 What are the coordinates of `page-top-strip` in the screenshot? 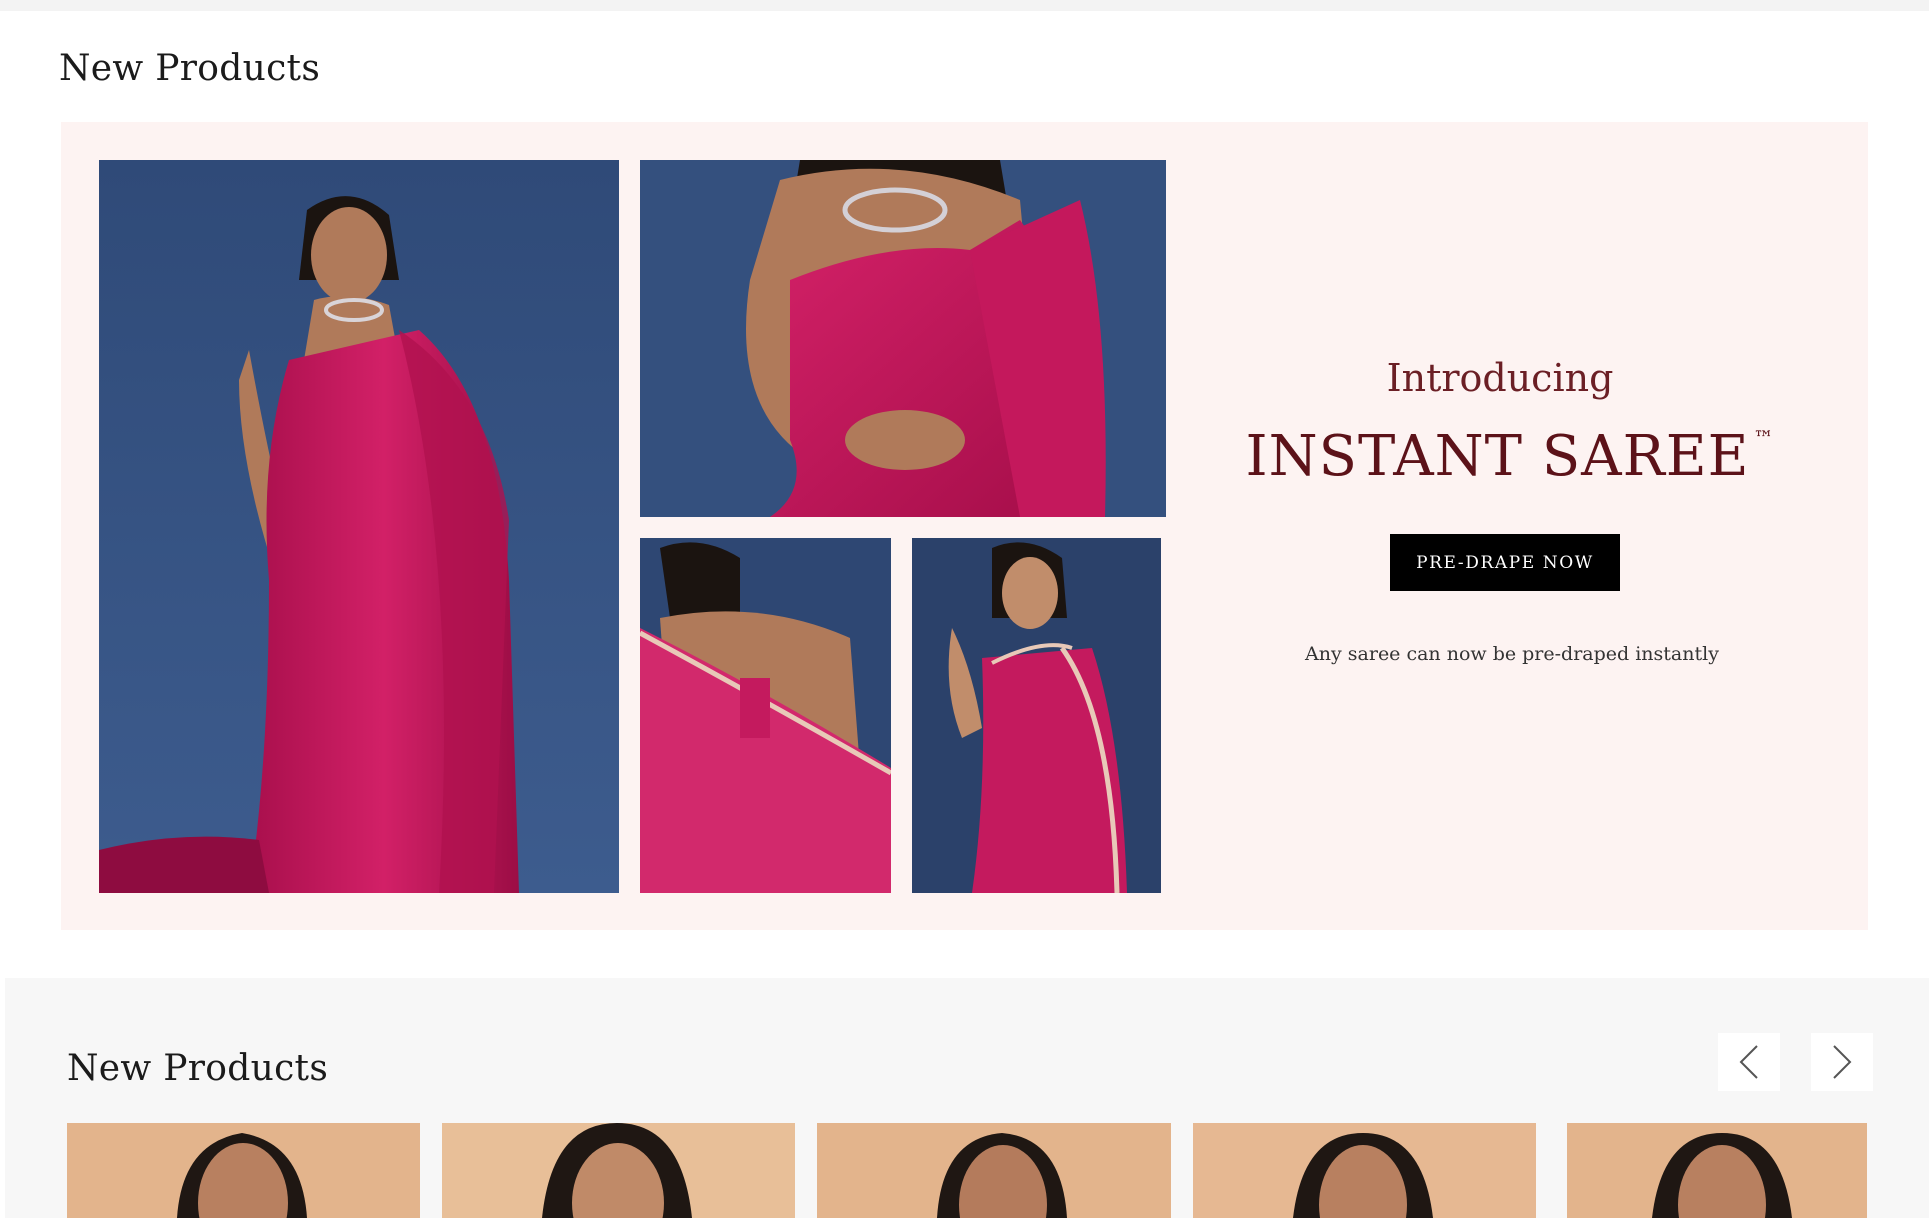 It's located at (964, 5).